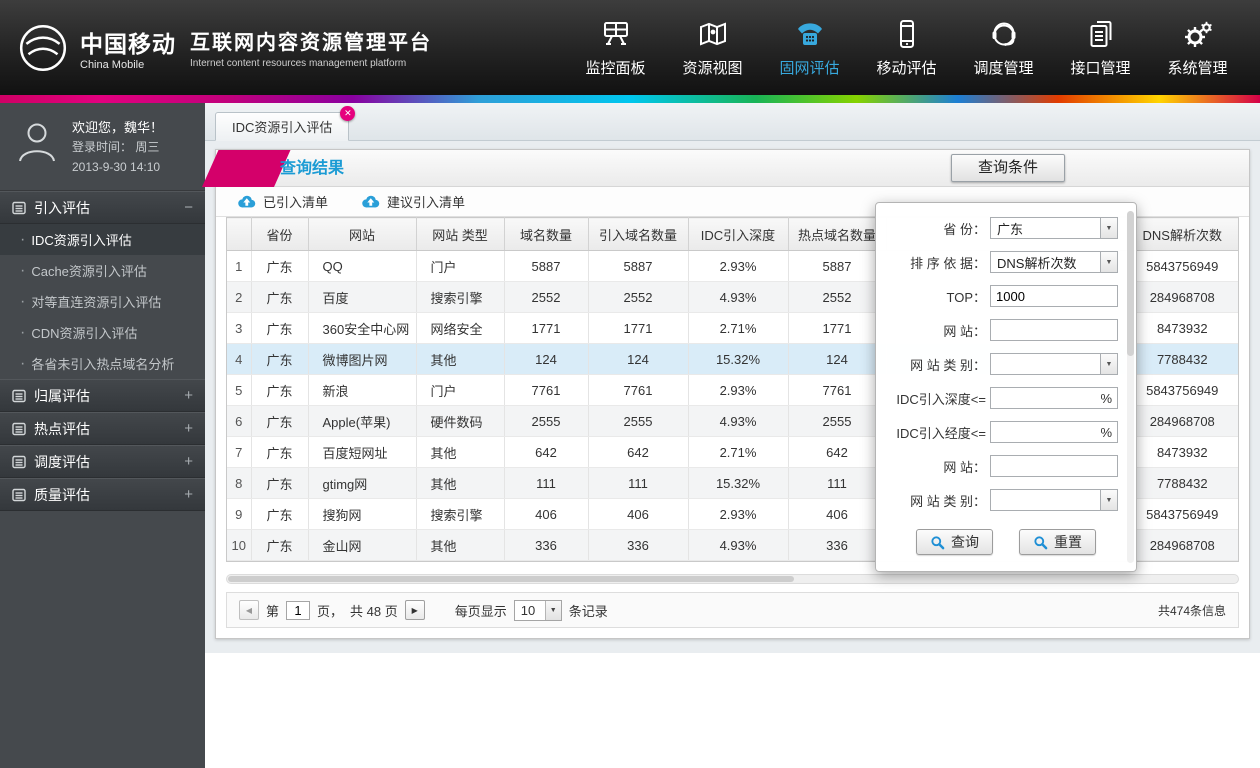  Describe the element at coordinates (938, 542) in the screenshot. I see `search-icon` at that location.